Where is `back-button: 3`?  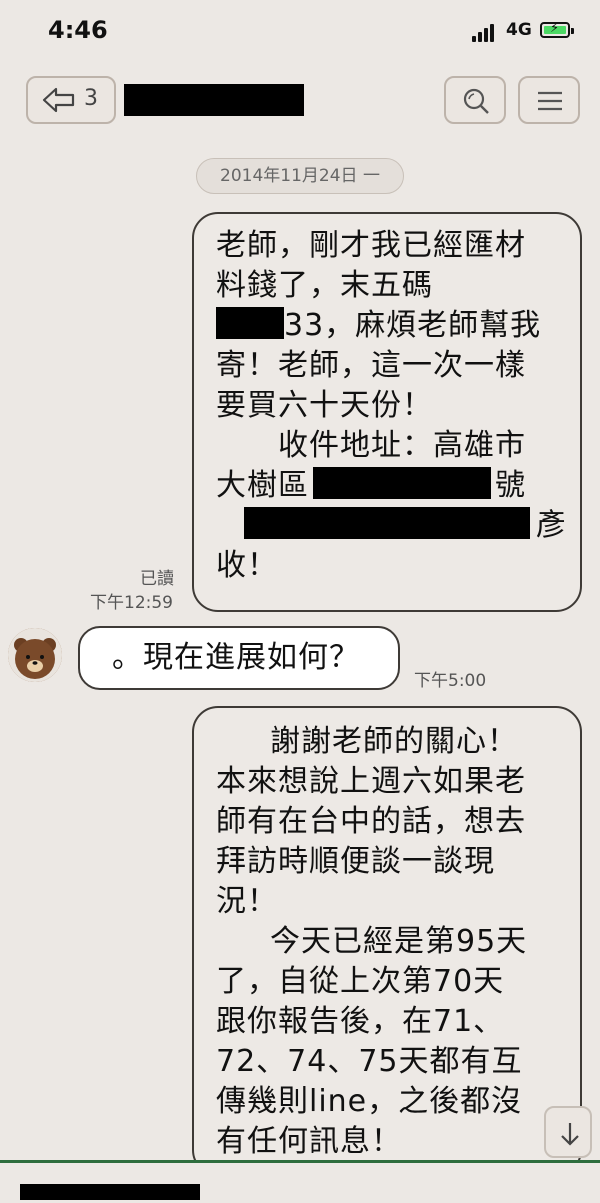 back-button: 3 is located at coordinates (71, 100).